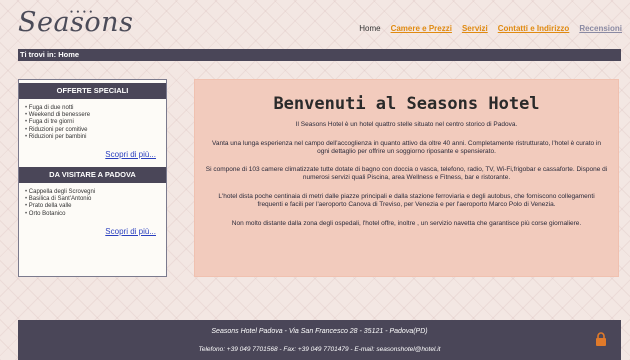  I want to click on sidebar-title-padova: DA VISITARE A PADOVA, so click(92, 175).